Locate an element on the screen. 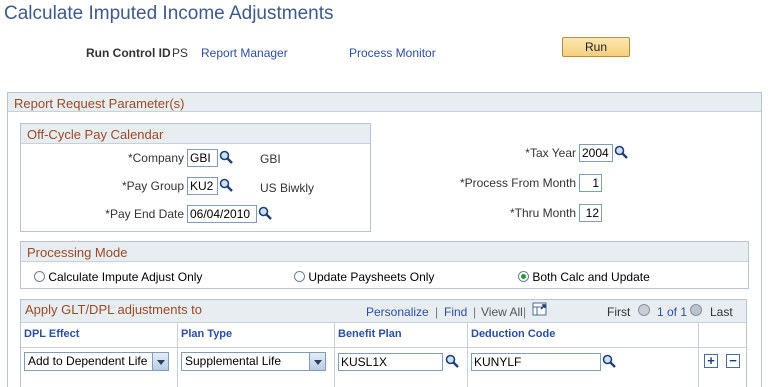 This screenshot has height=387, width=768. radio-button-selected is located at coordinates (523, 276).